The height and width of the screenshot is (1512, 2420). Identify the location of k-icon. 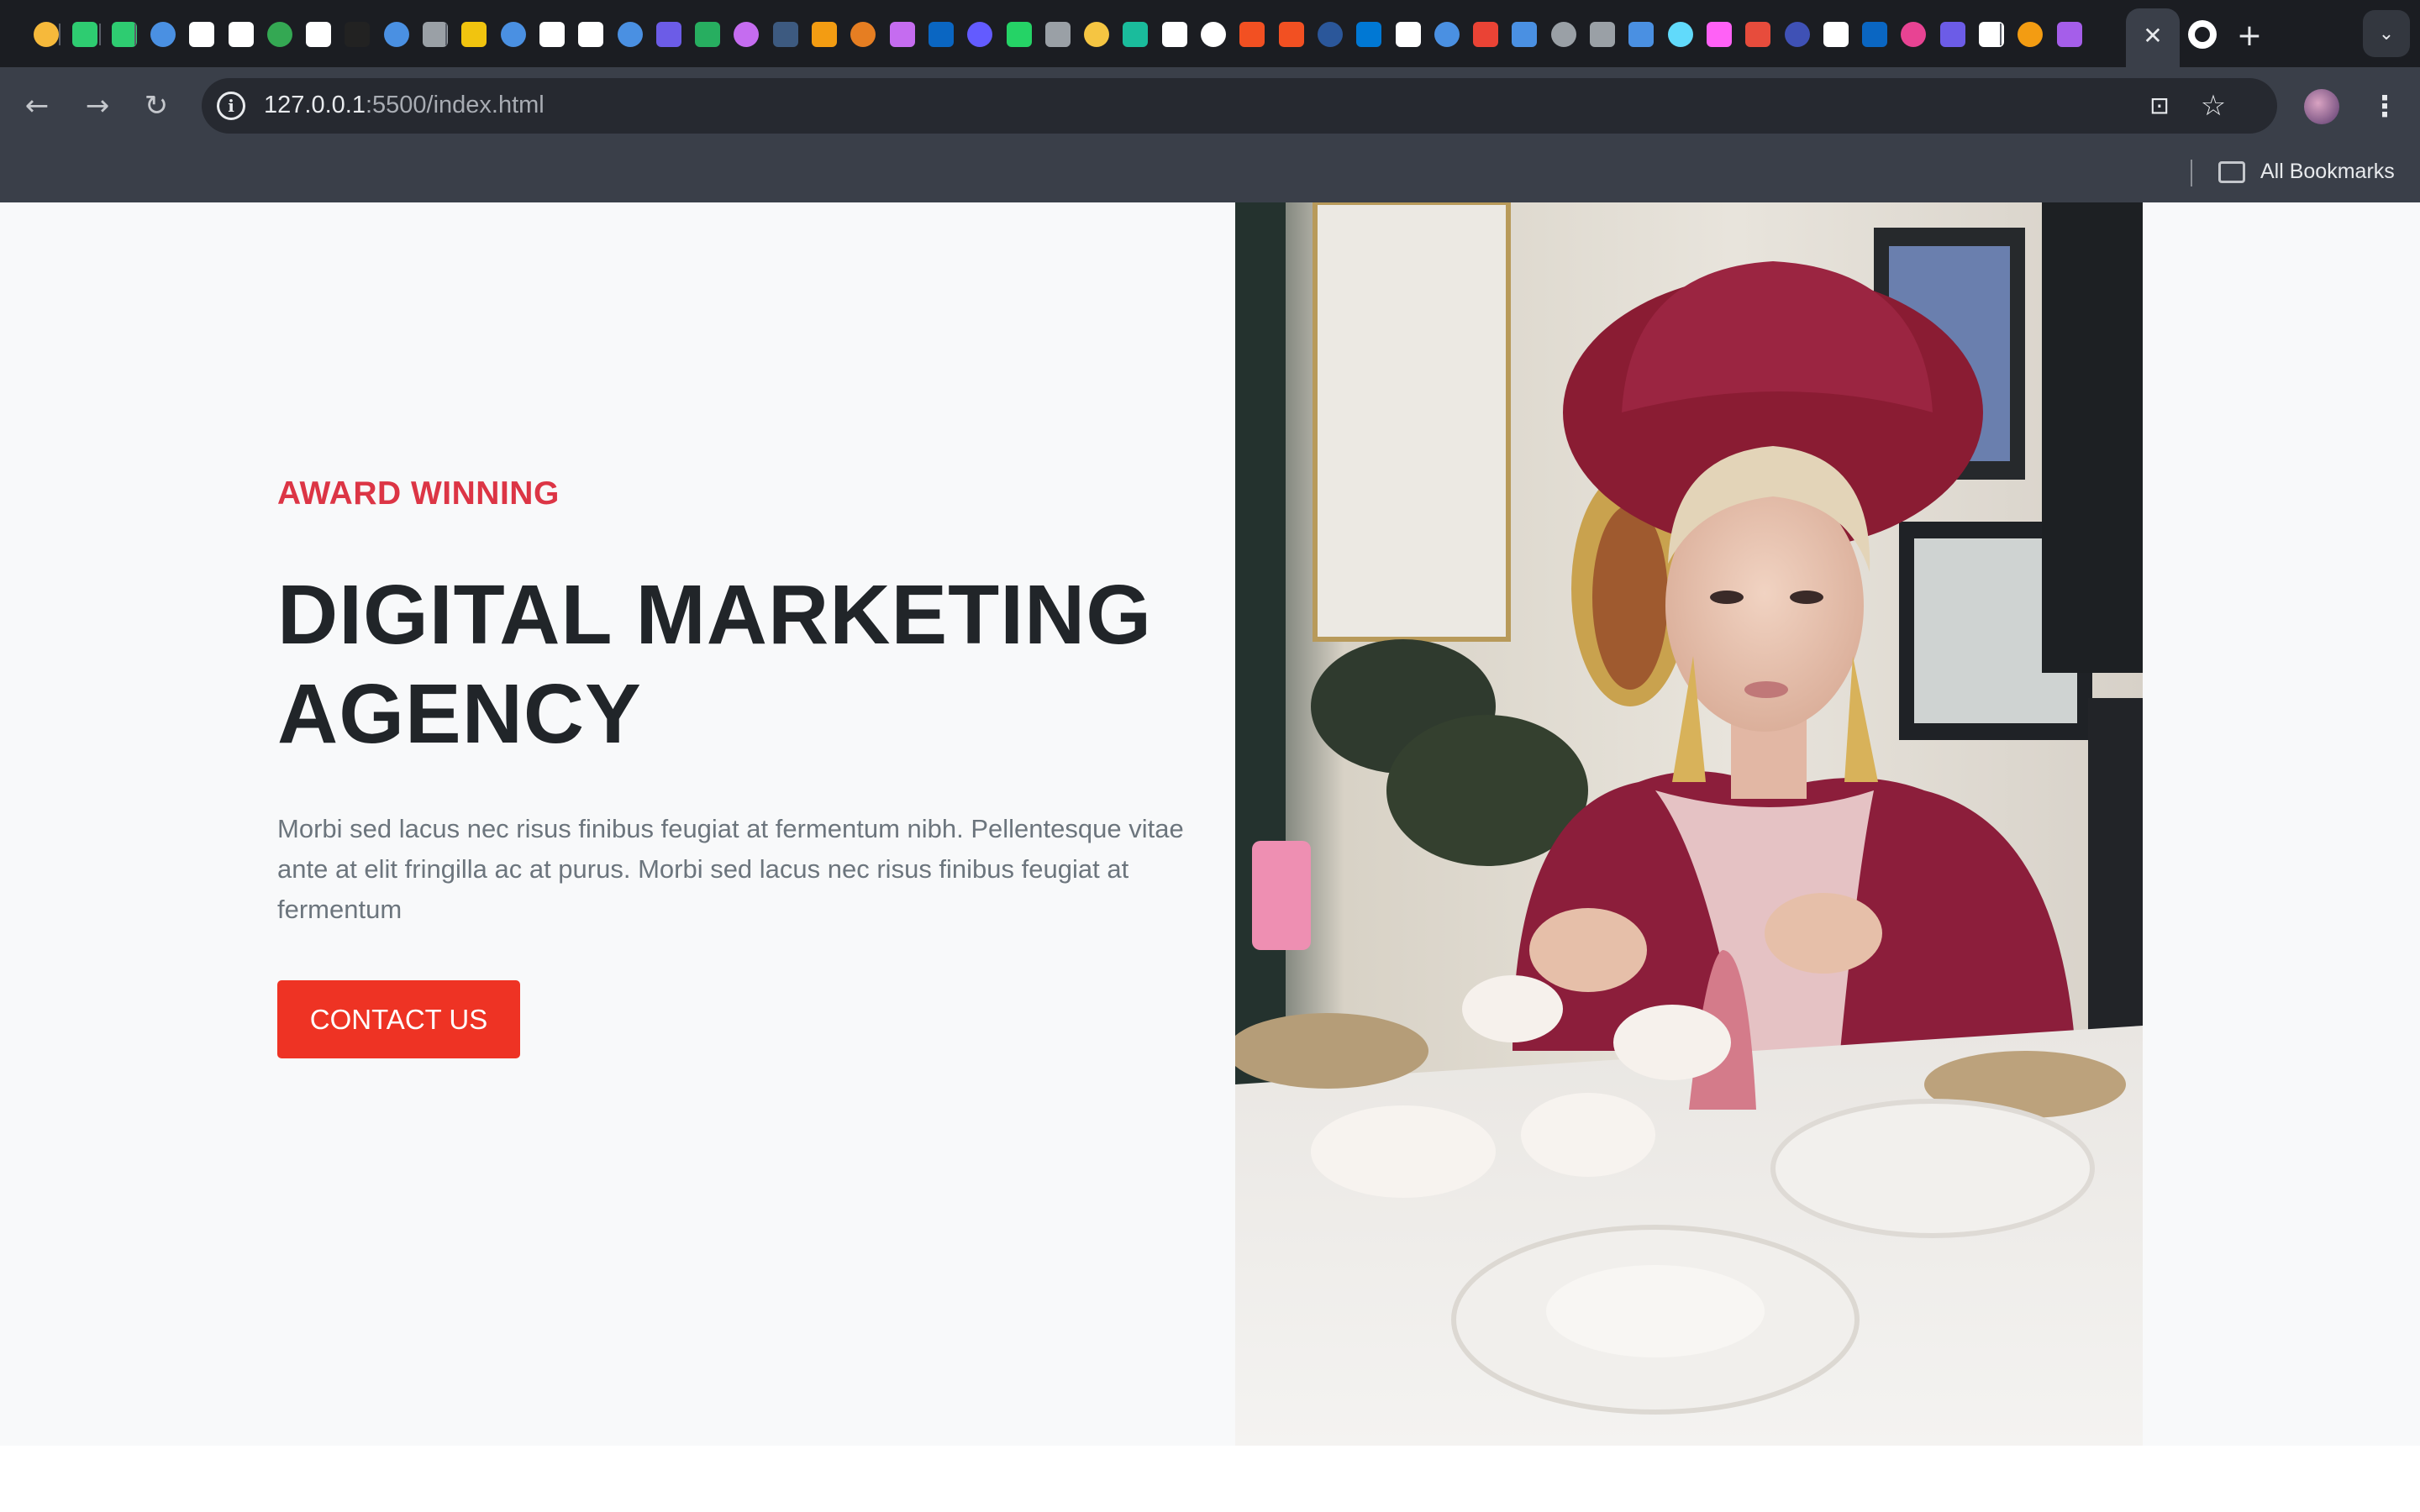
(1798, 34).